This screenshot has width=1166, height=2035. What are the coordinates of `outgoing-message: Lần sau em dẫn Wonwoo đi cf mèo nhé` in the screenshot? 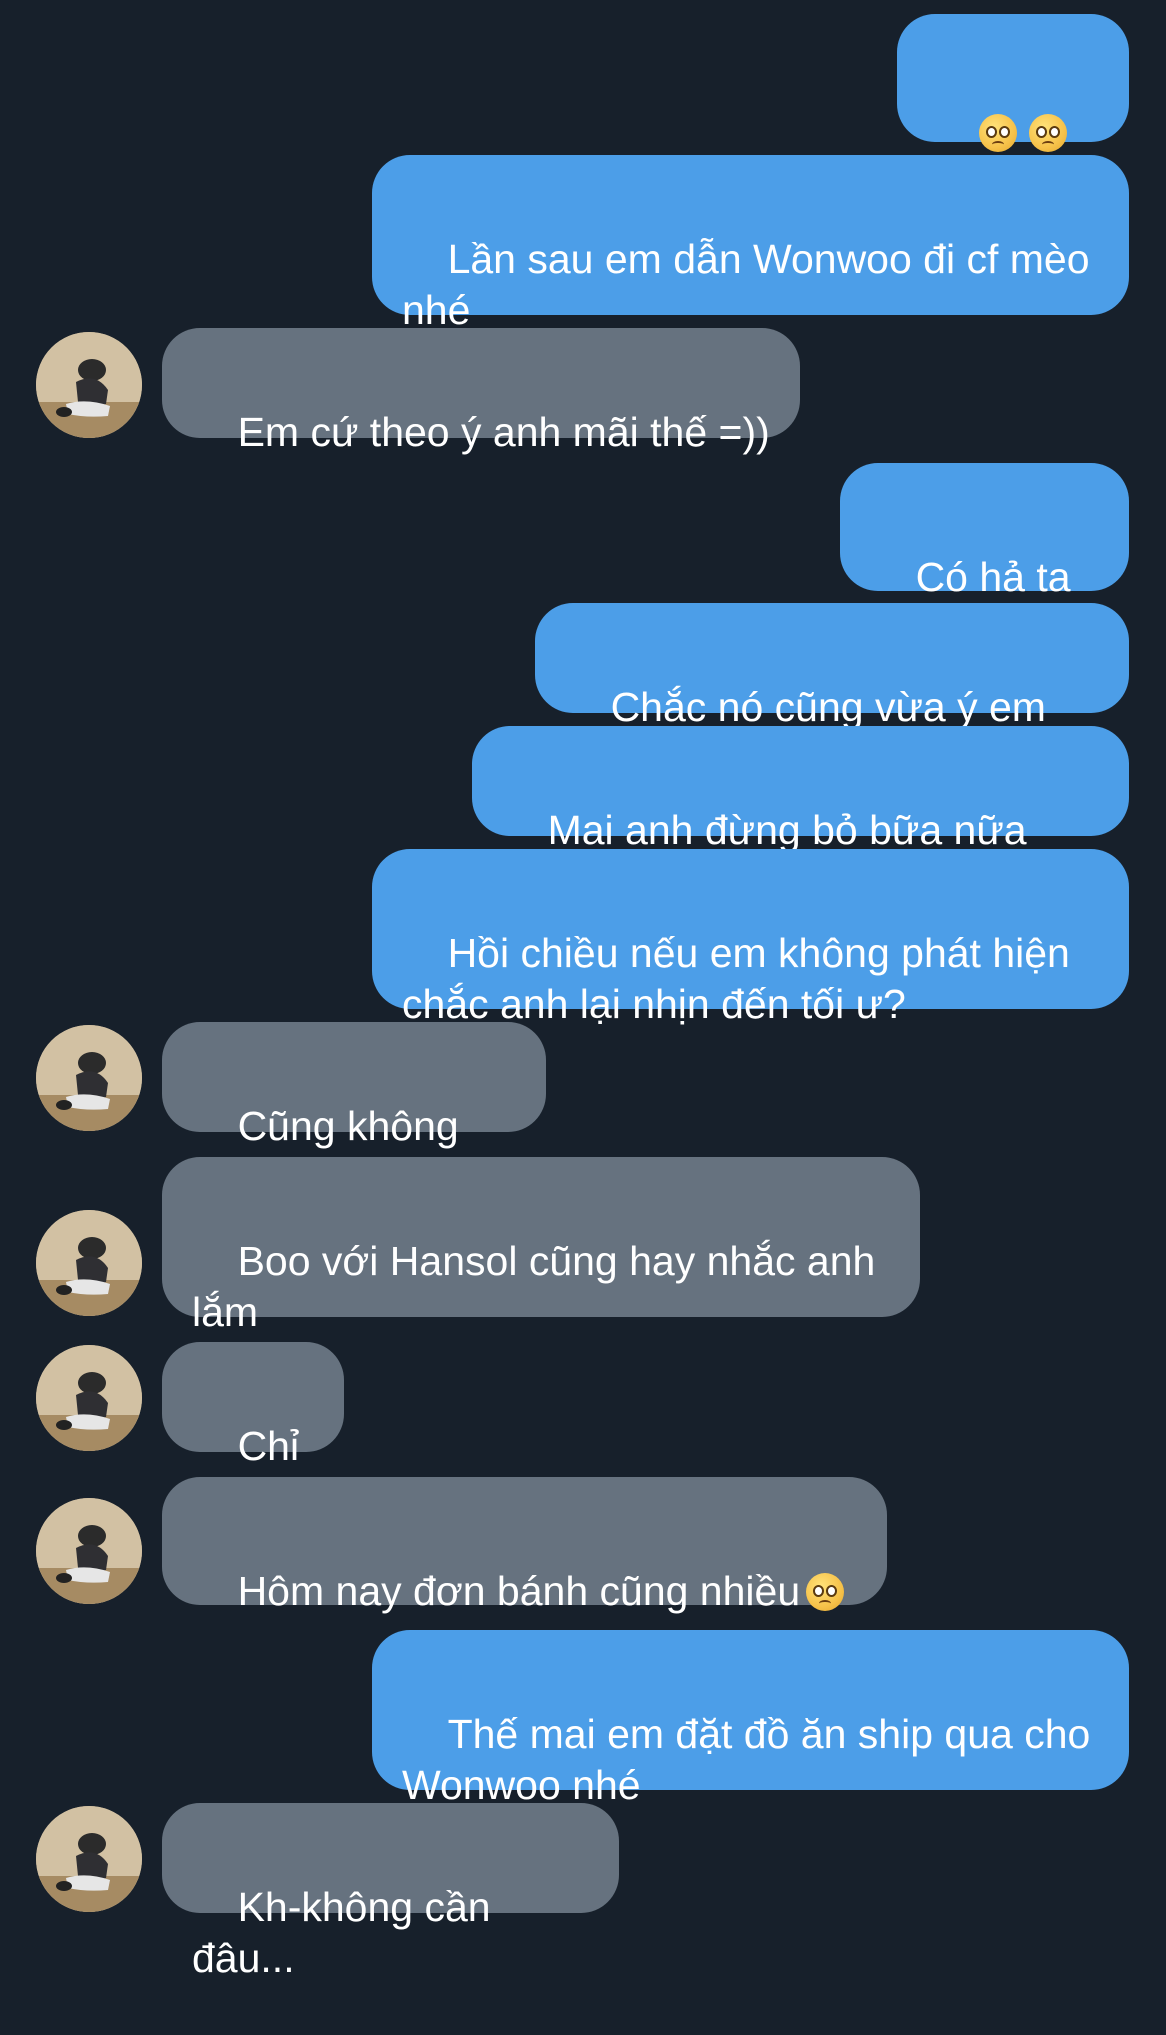 It's located at (750, 244).